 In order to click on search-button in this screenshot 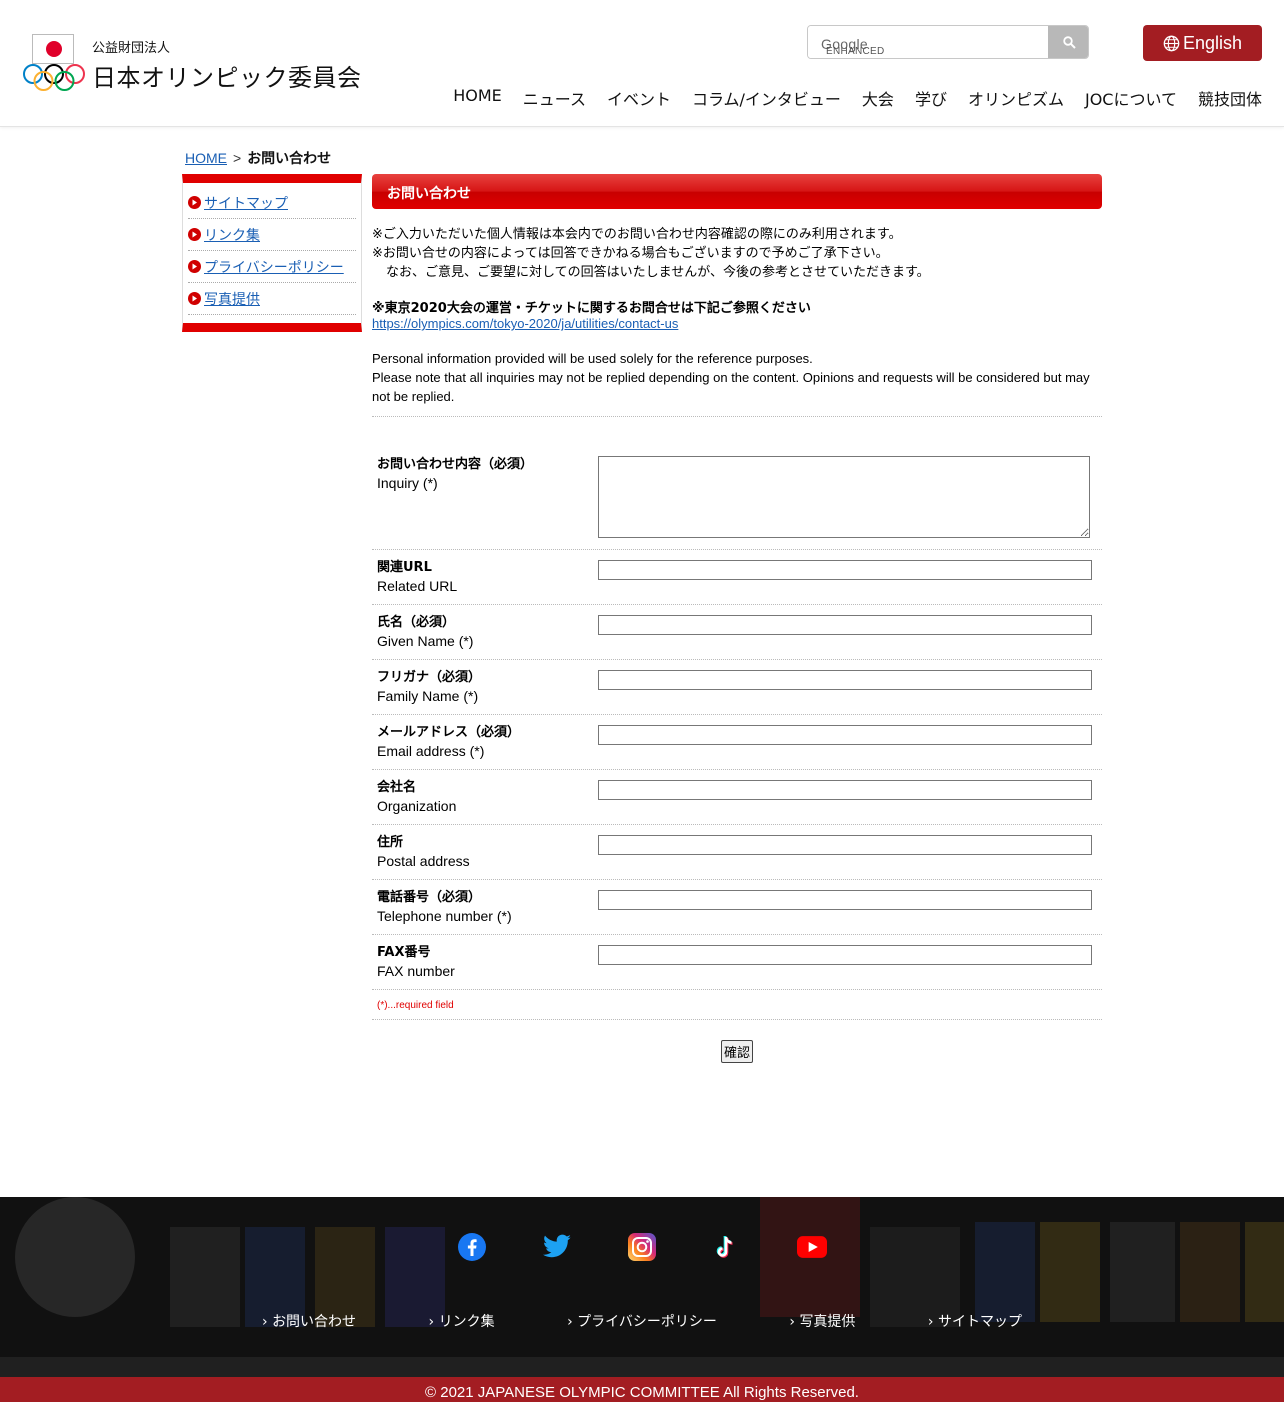, I will do `click(1068, 42)`.